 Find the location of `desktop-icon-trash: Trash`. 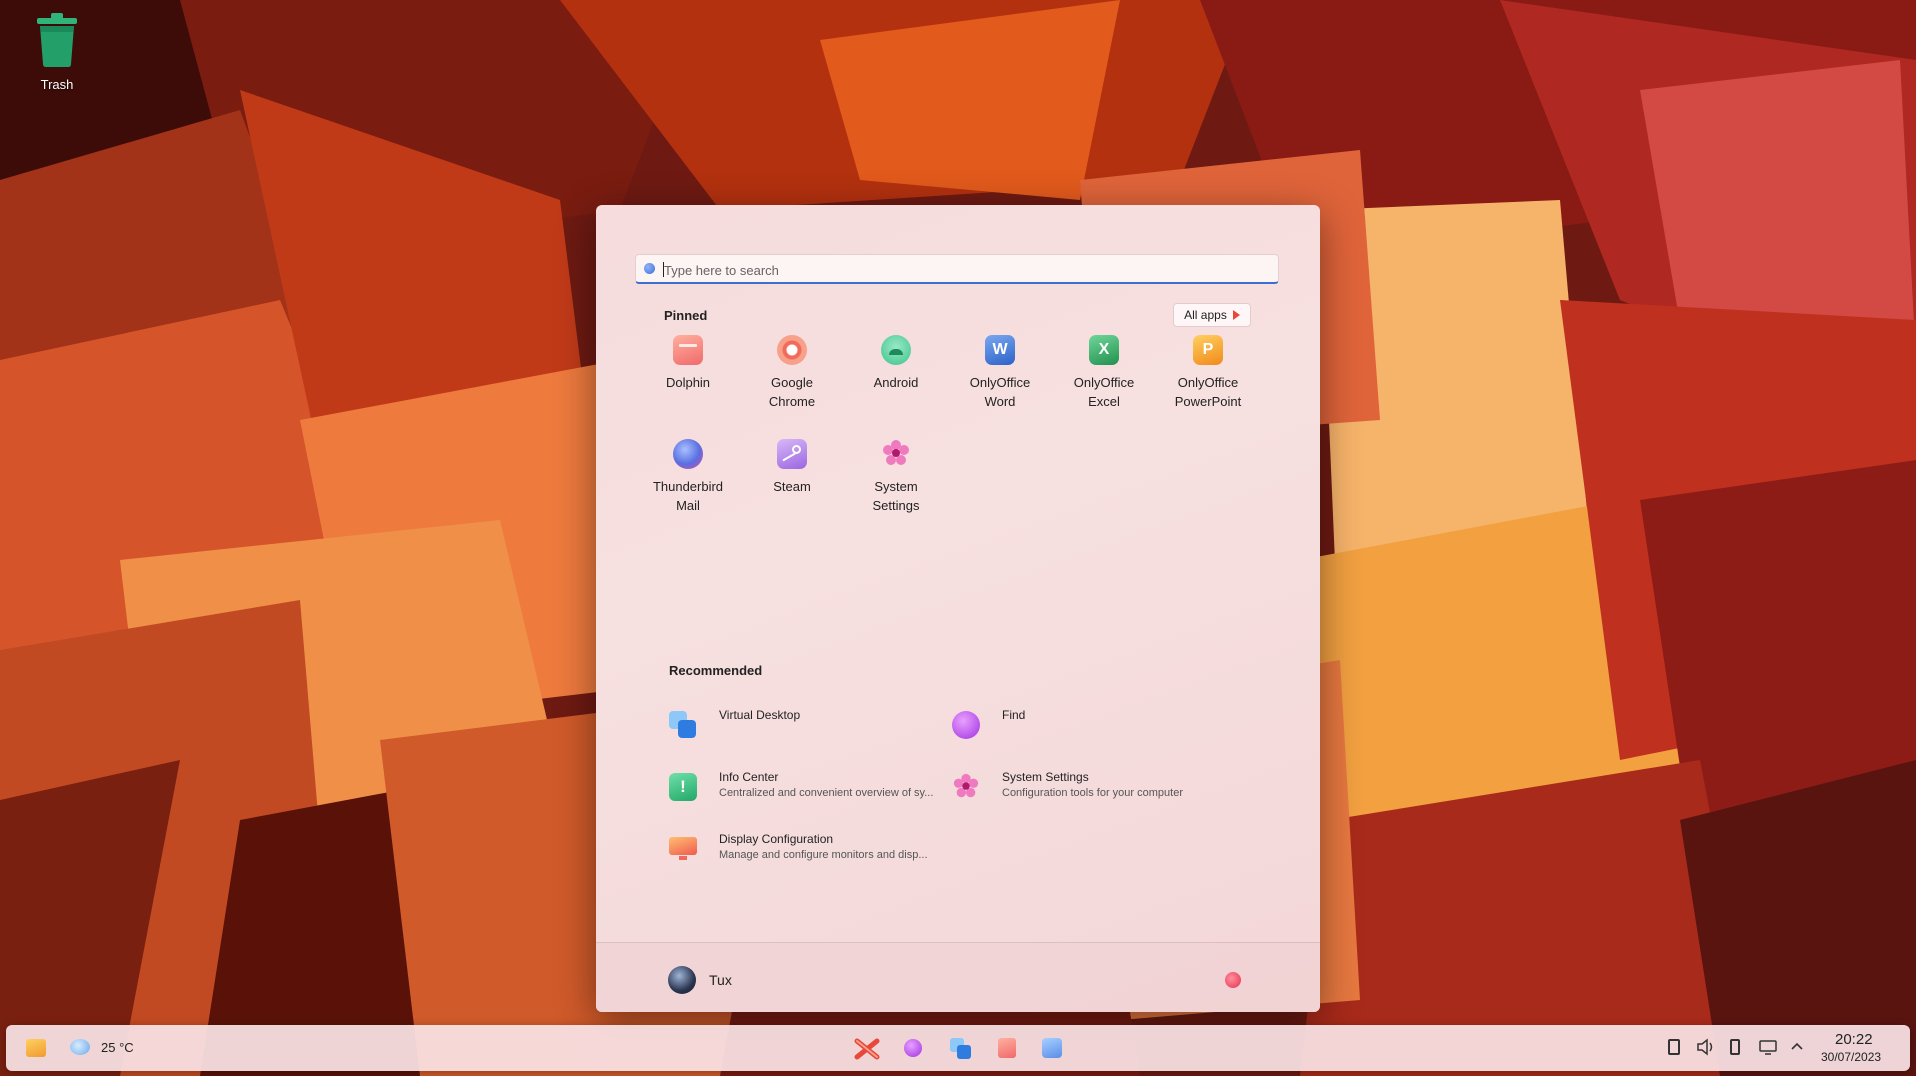

desktop-icon-trash: Trash is located at coordinates (57, 50).